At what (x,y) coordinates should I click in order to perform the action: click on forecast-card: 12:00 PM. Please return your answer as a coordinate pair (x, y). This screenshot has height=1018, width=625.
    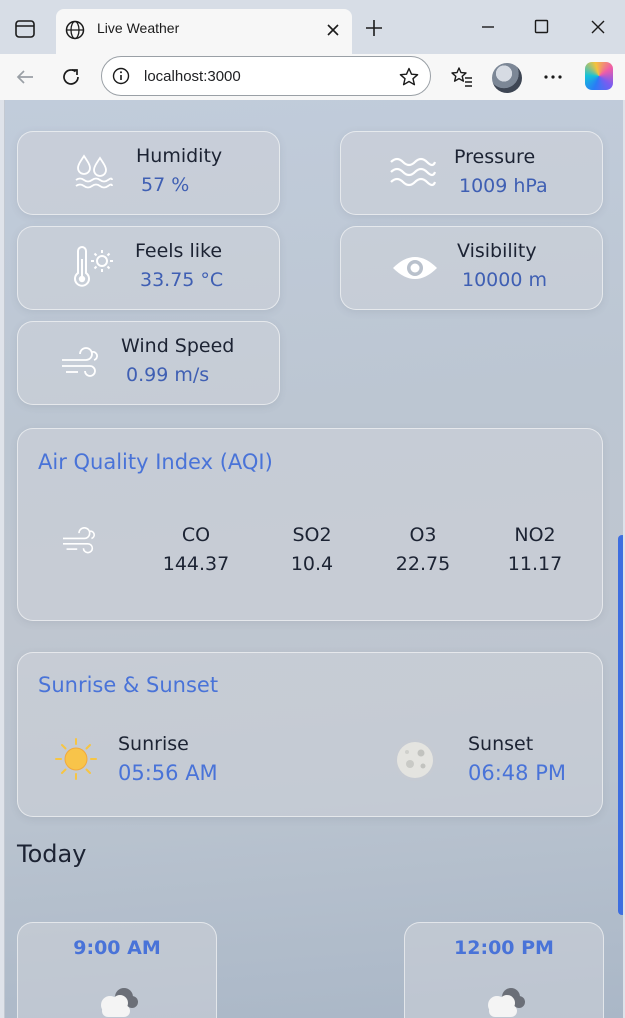
    Looking at the image, I should click on (504, 970).